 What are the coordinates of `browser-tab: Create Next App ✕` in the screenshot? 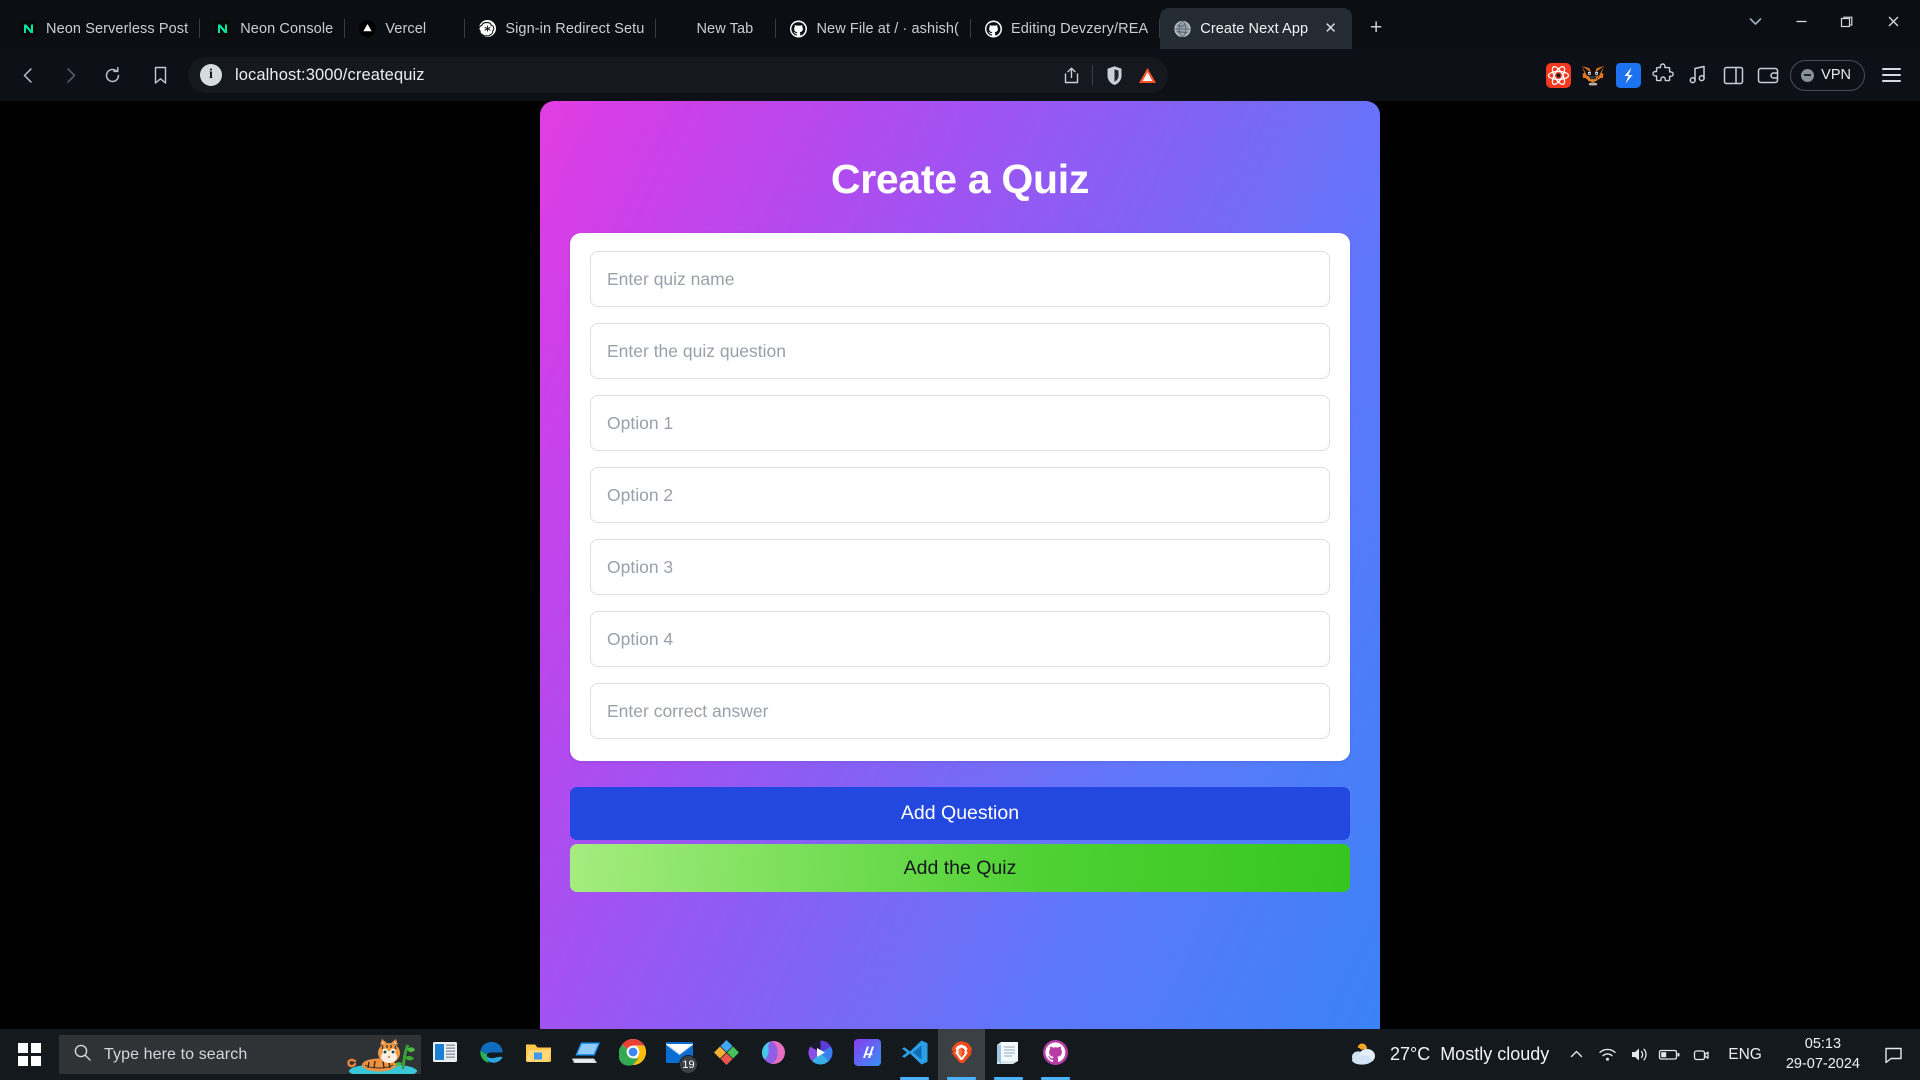 It's located at (1256, 28).